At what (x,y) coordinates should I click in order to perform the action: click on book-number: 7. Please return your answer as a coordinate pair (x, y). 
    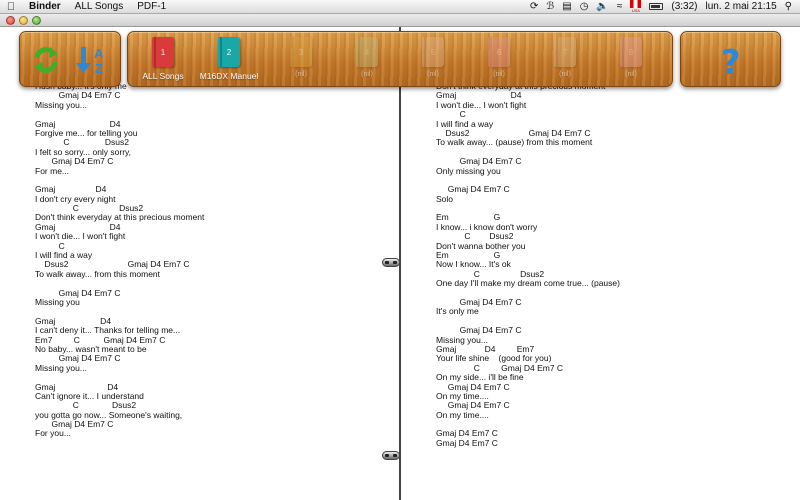
    Looking at the image, I should click on (565, 52).